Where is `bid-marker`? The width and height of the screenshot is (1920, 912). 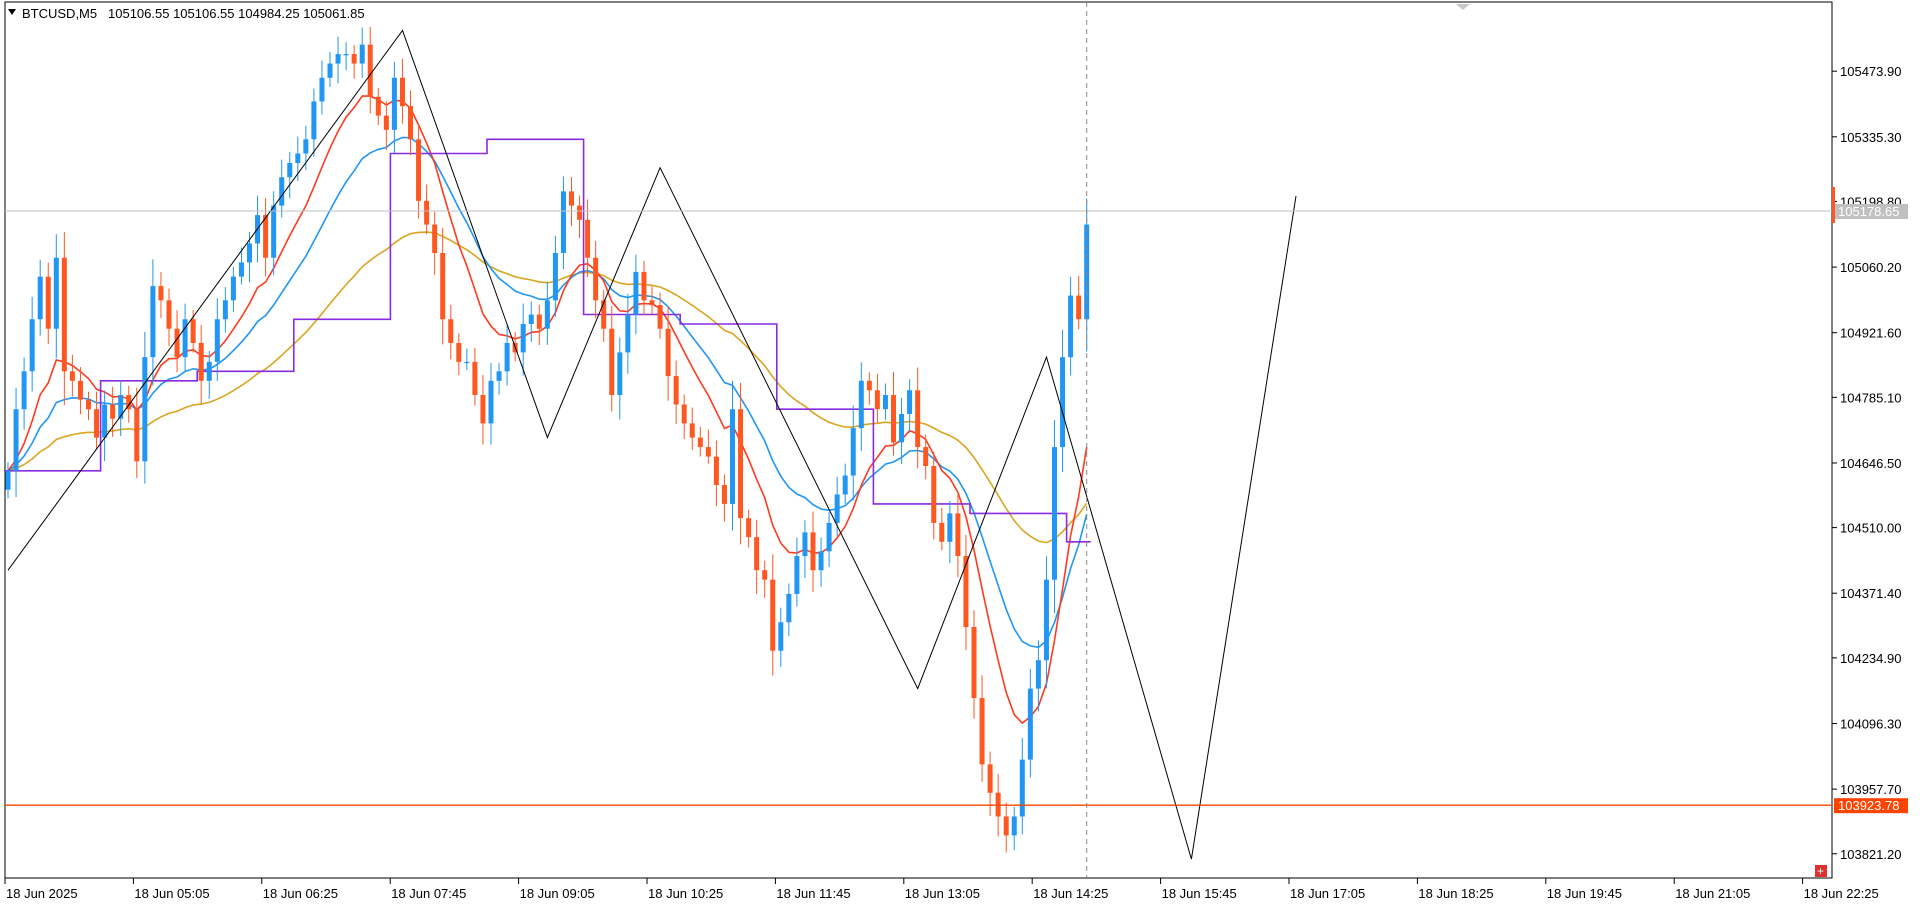 bid-marker is located at coordinates (1833, 204).